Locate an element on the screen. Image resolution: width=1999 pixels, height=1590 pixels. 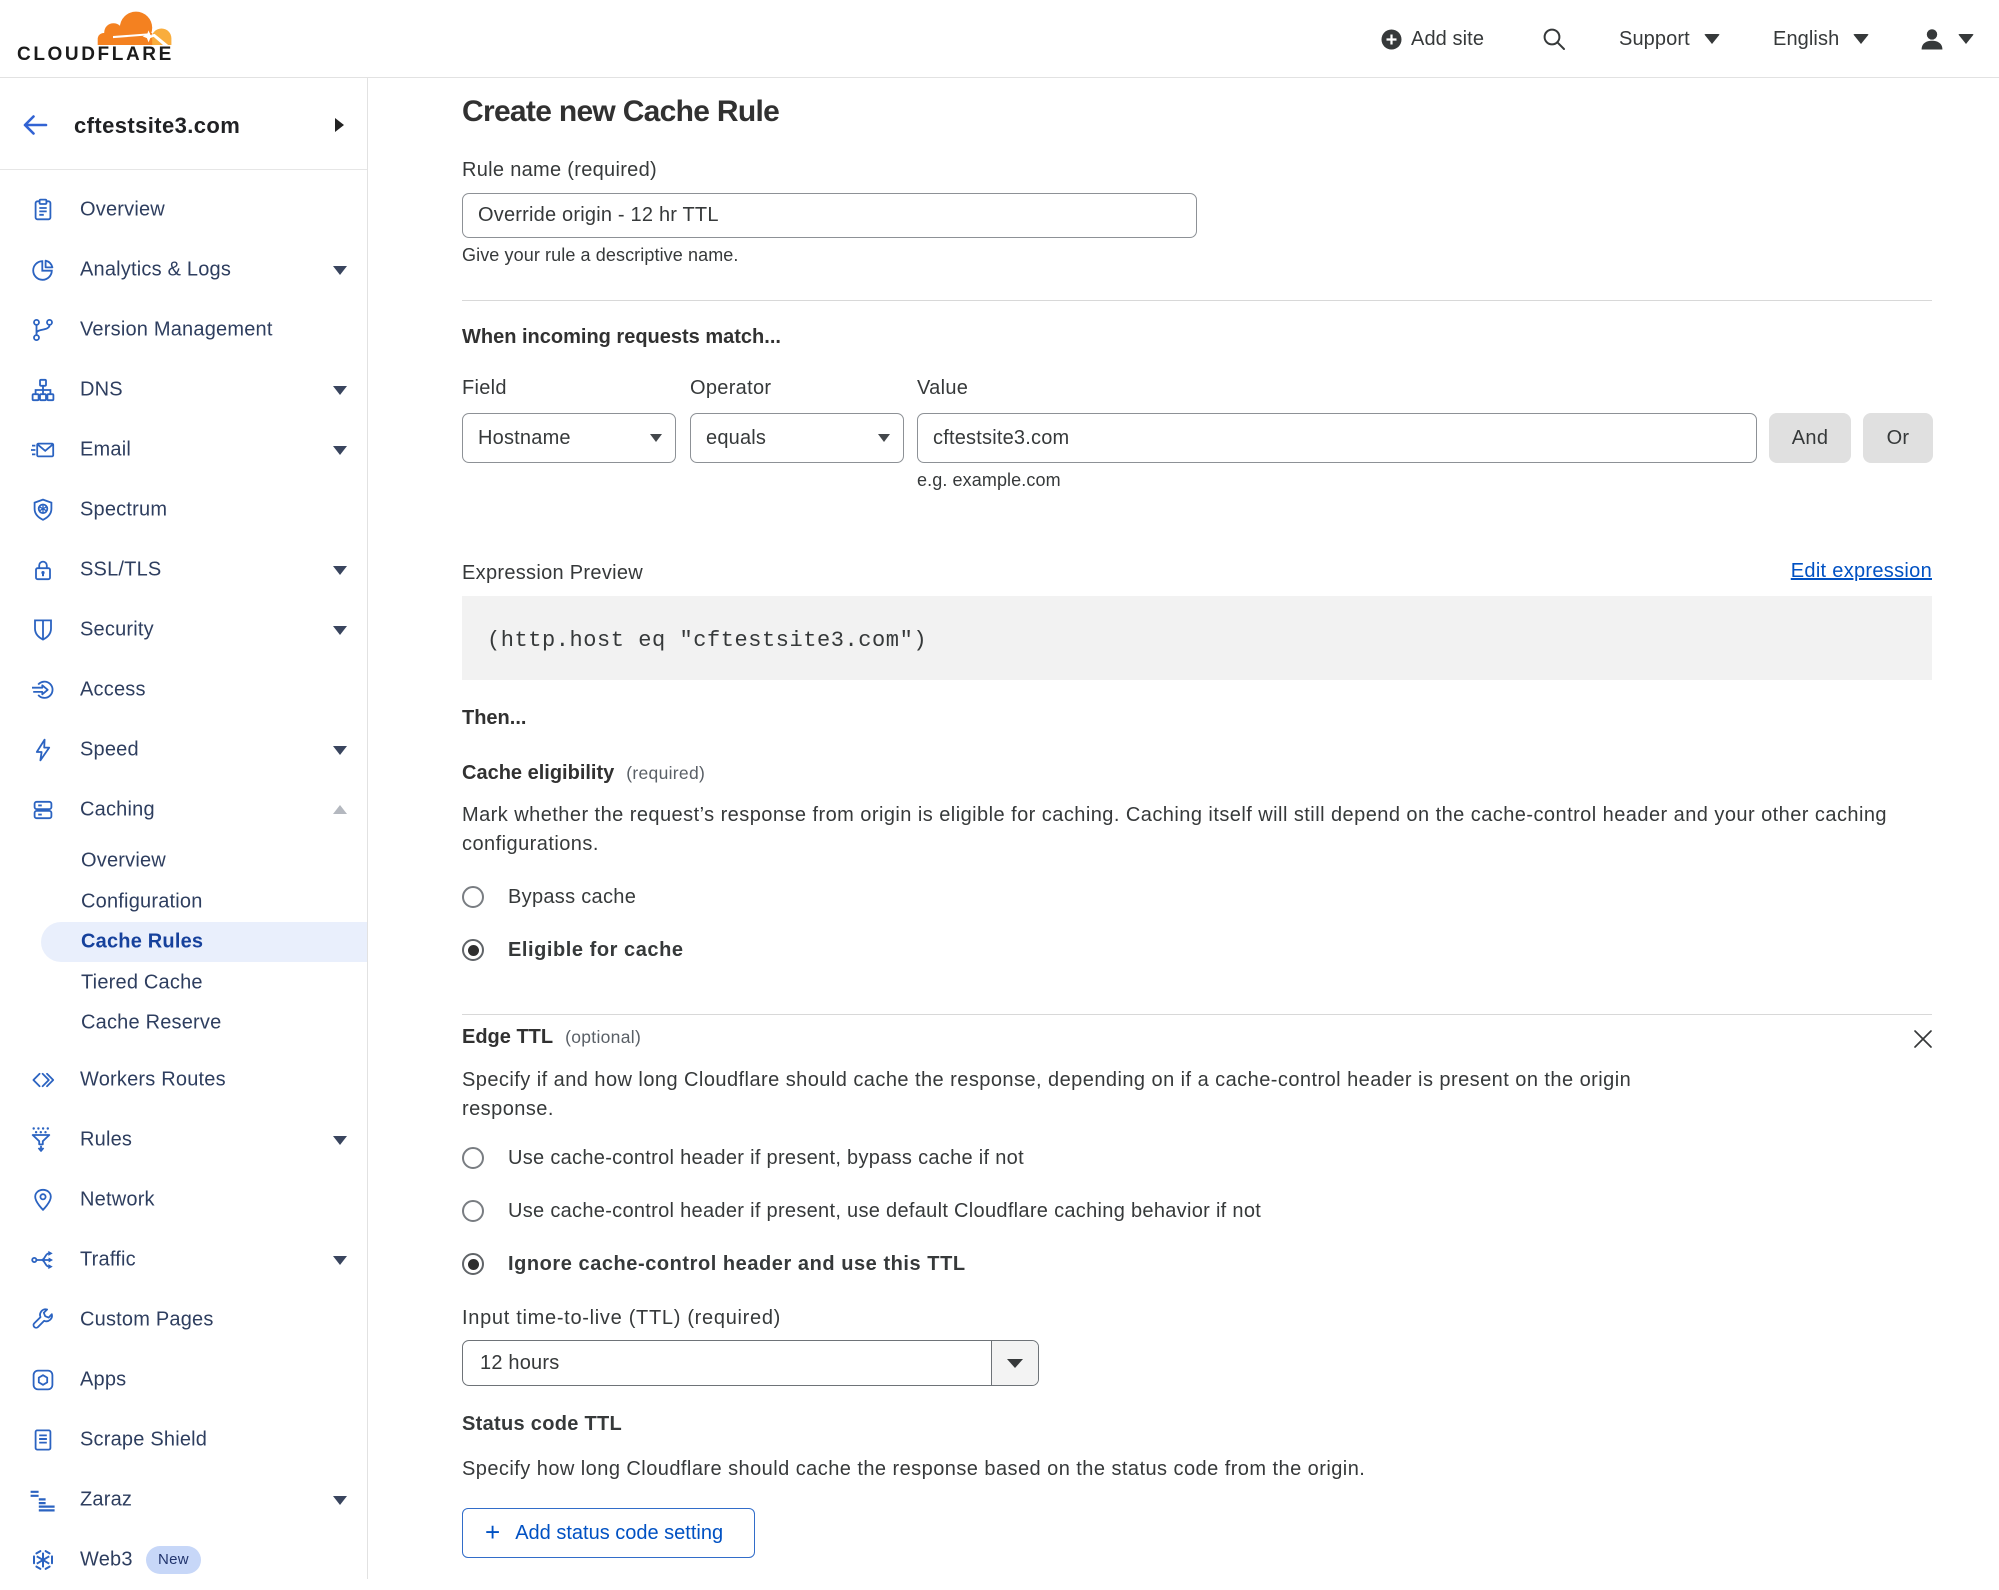
sidebar-item-custom-pages: Custom Pages is located at coordinates (183, 1320).